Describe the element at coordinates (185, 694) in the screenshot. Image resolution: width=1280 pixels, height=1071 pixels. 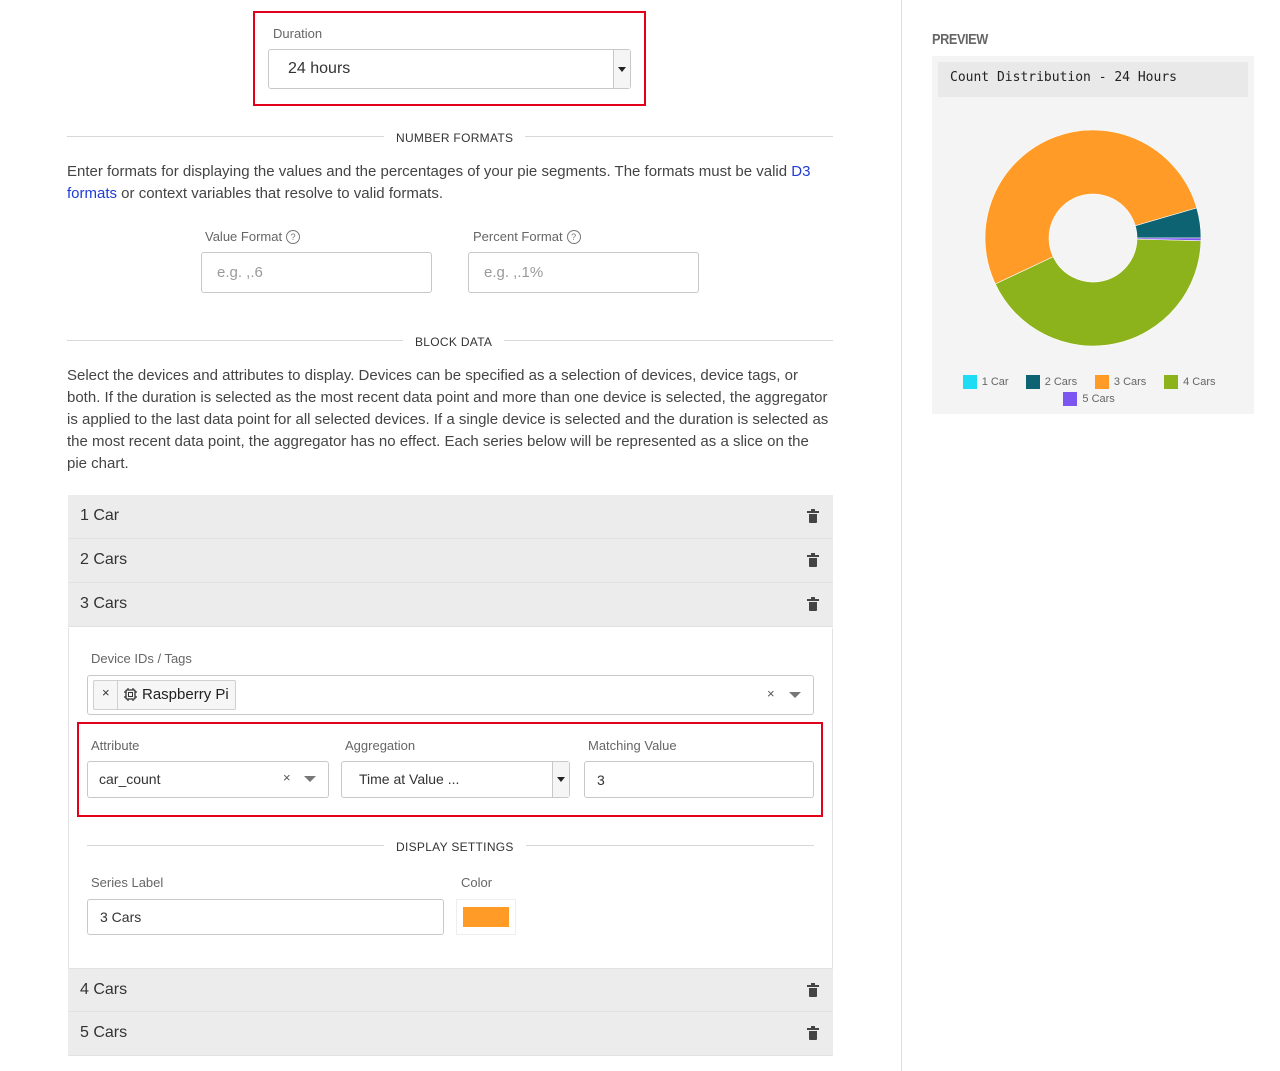
I see `device-chip-label: Raspberry Pi` at that location.